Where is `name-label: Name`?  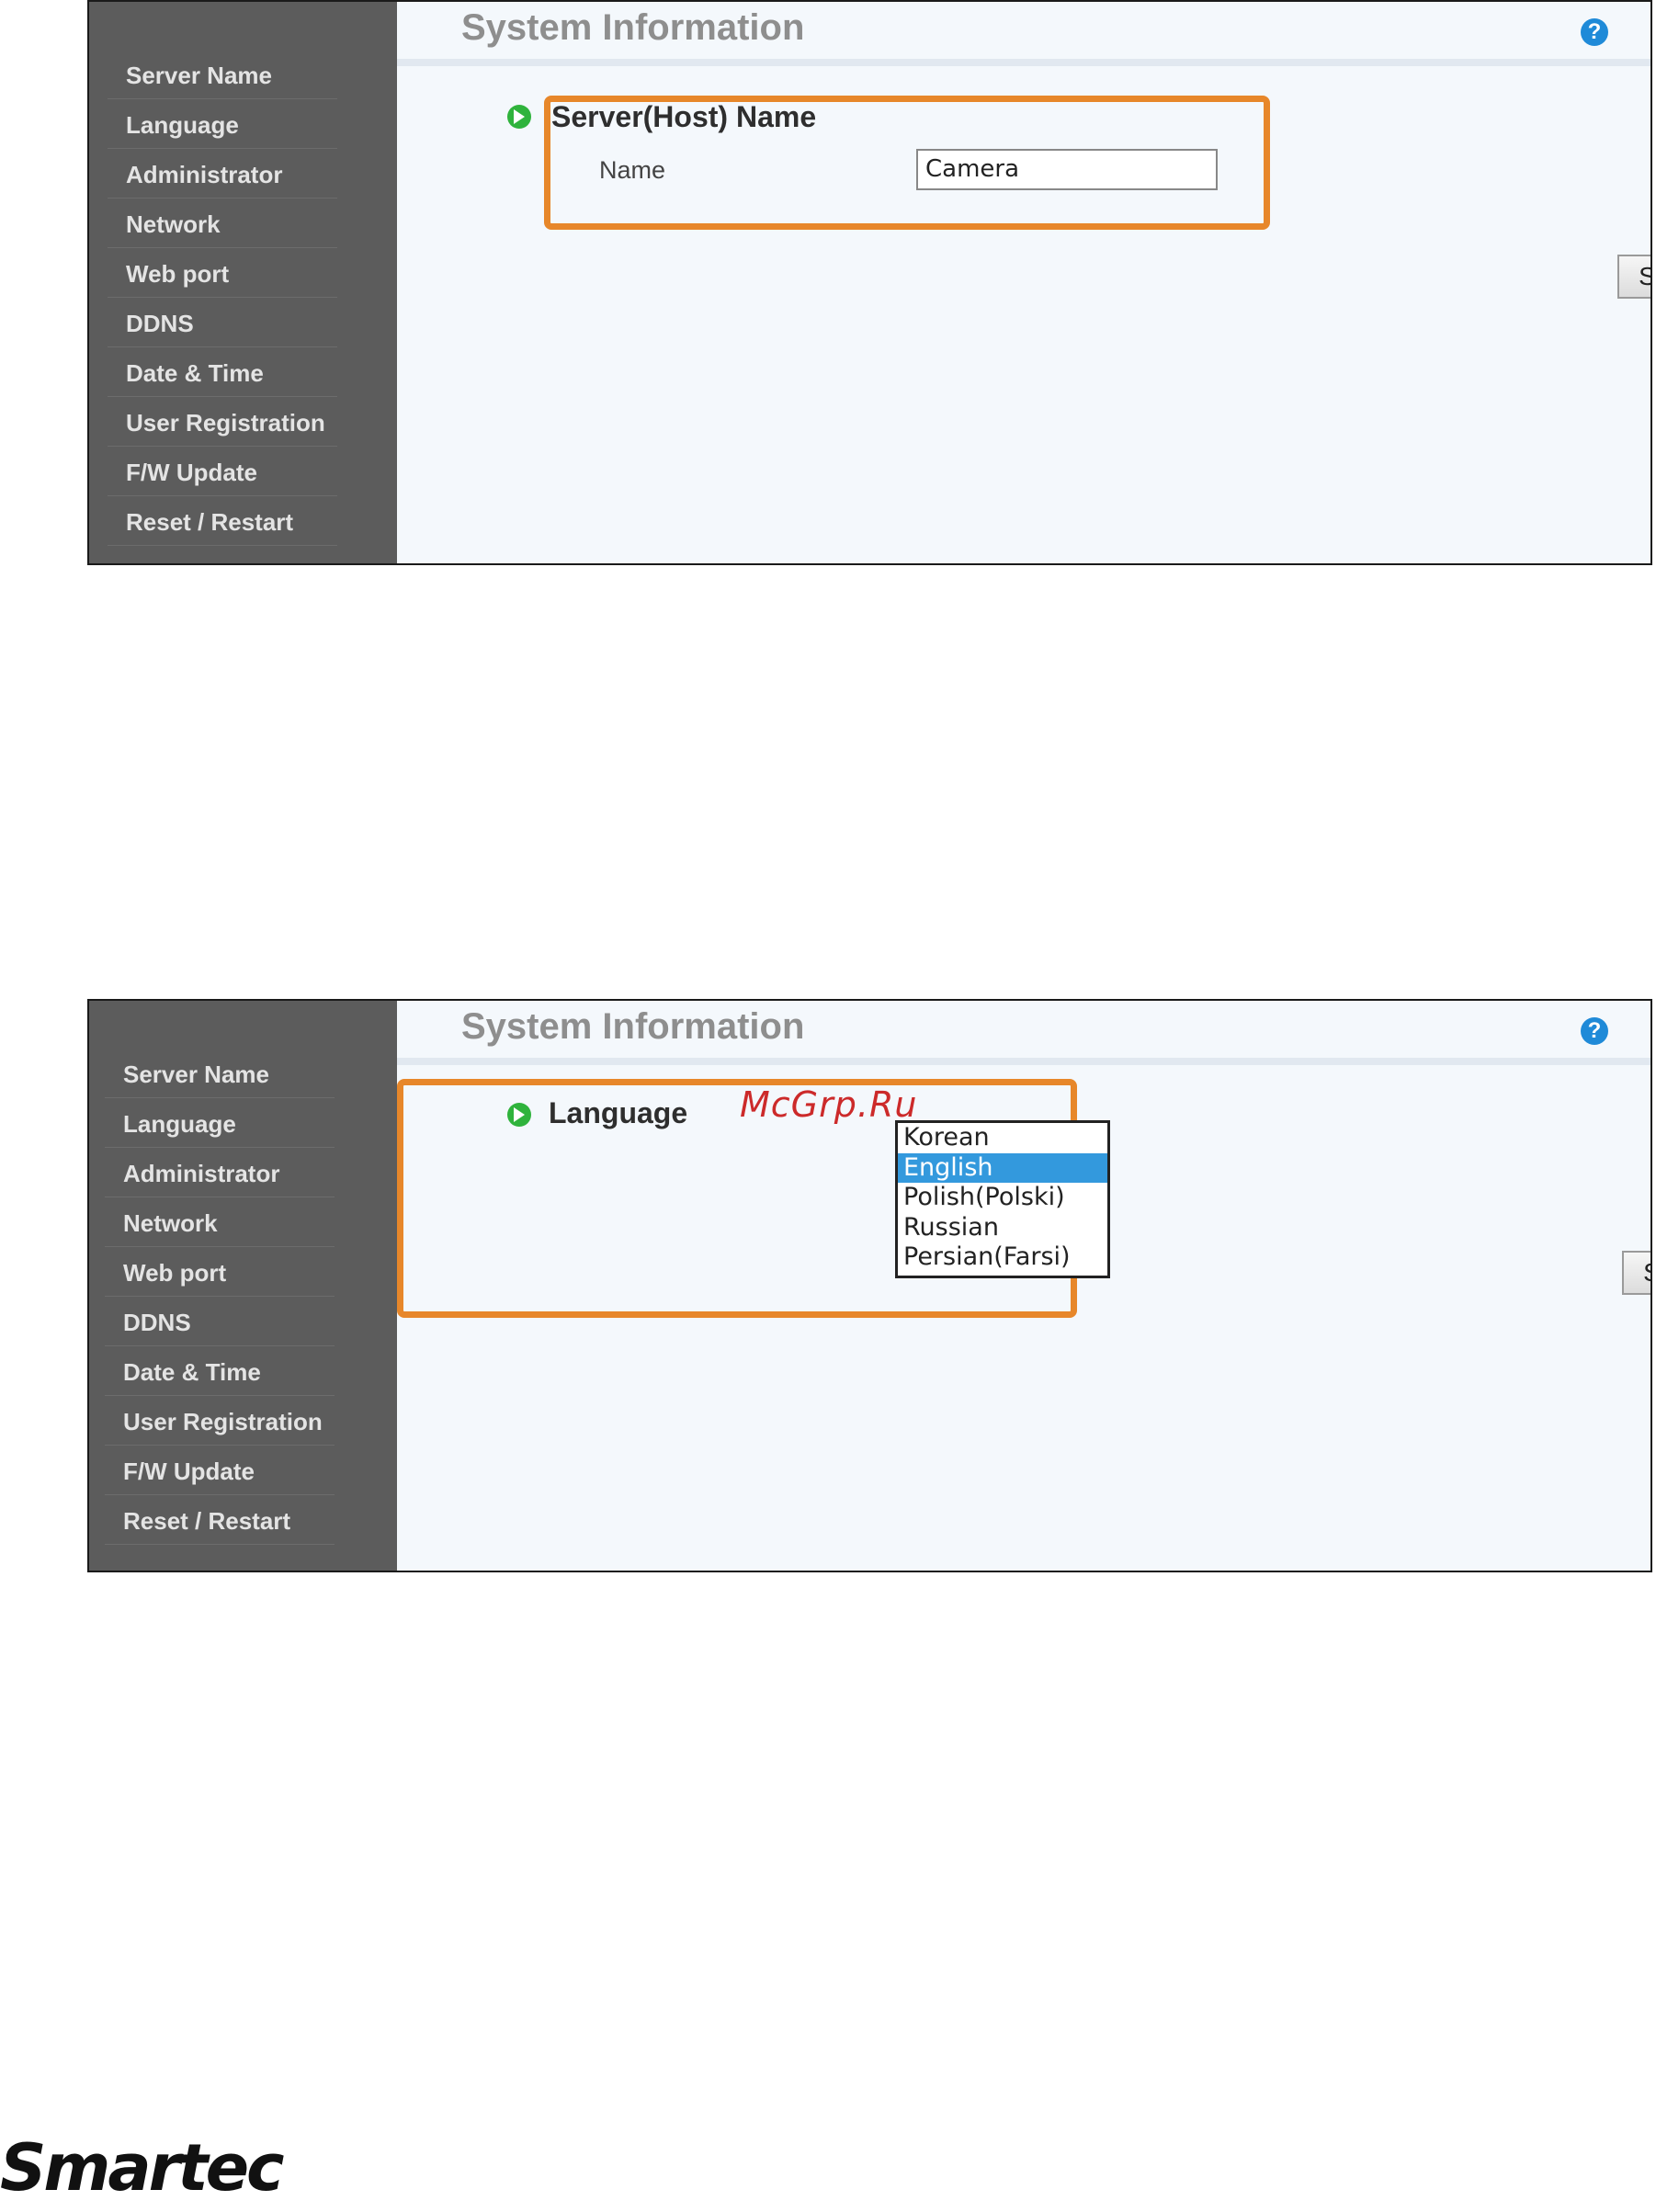
name-label: Name is located at coordinates (632, 170).